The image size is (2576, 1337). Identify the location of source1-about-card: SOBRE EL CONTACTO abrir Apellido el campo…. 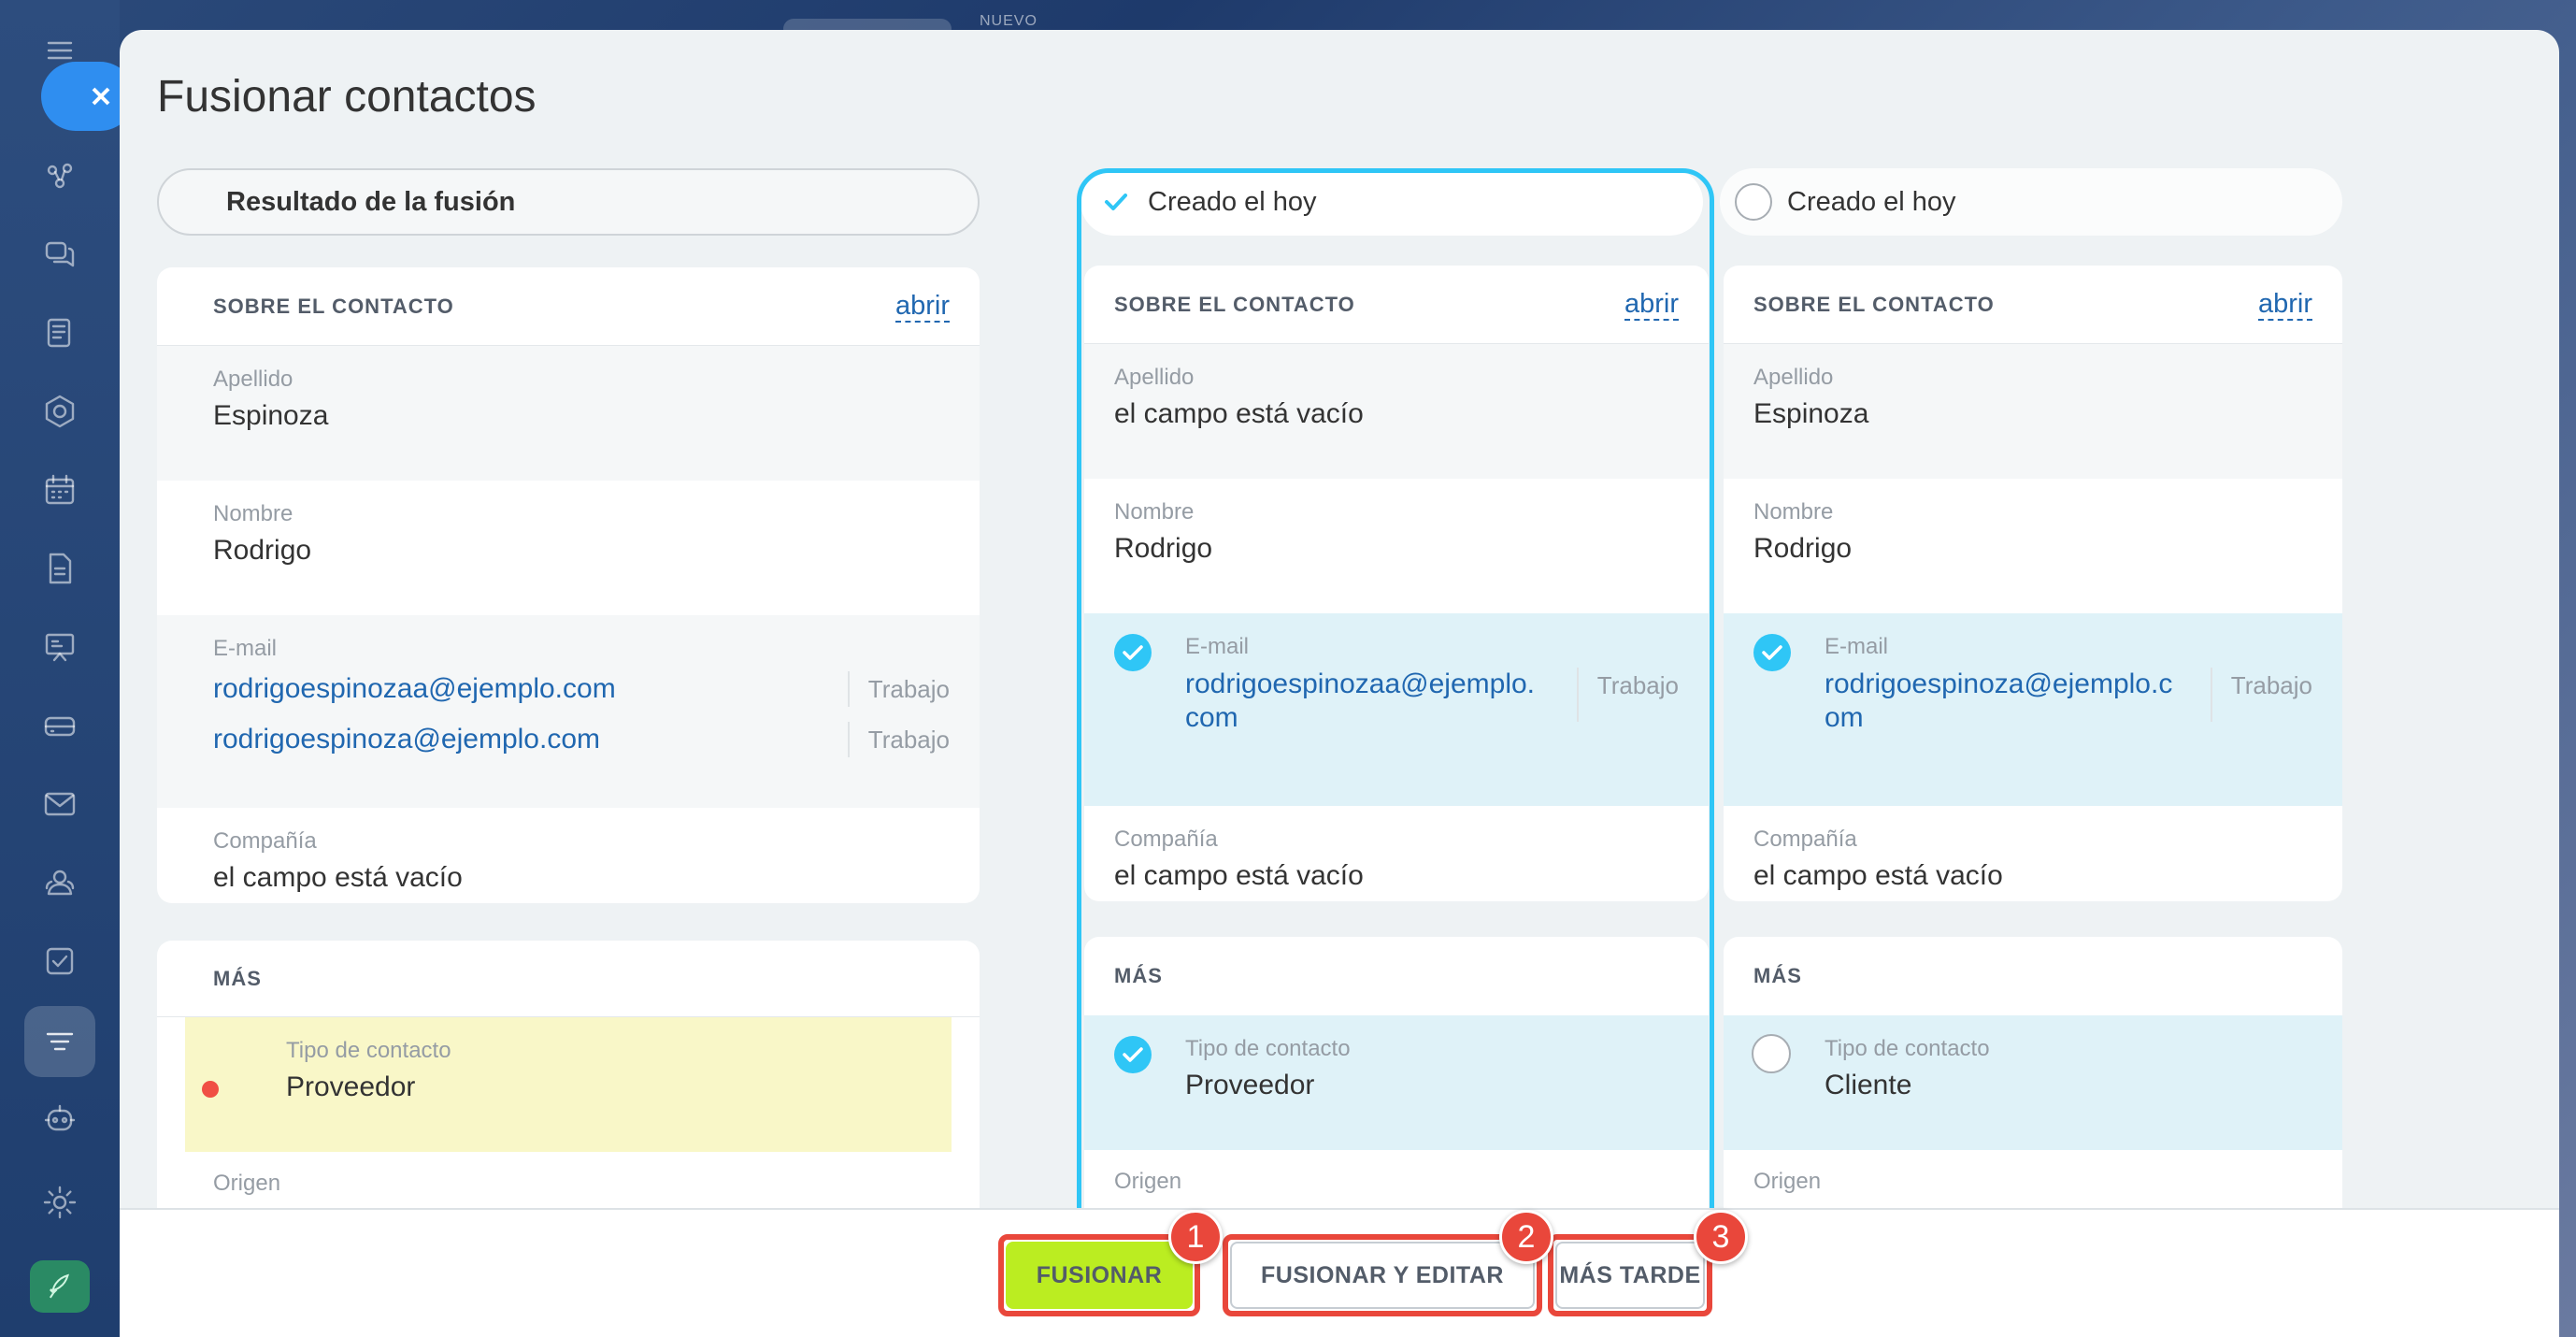
(1396, 583).